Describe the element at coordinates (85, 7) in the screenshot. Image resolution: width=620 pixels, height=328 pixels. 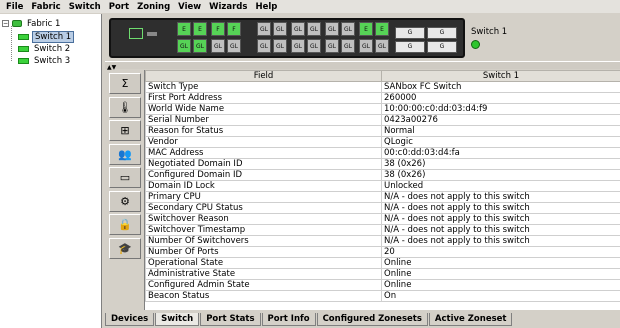
I see `menu-switch: Switch` at that location.